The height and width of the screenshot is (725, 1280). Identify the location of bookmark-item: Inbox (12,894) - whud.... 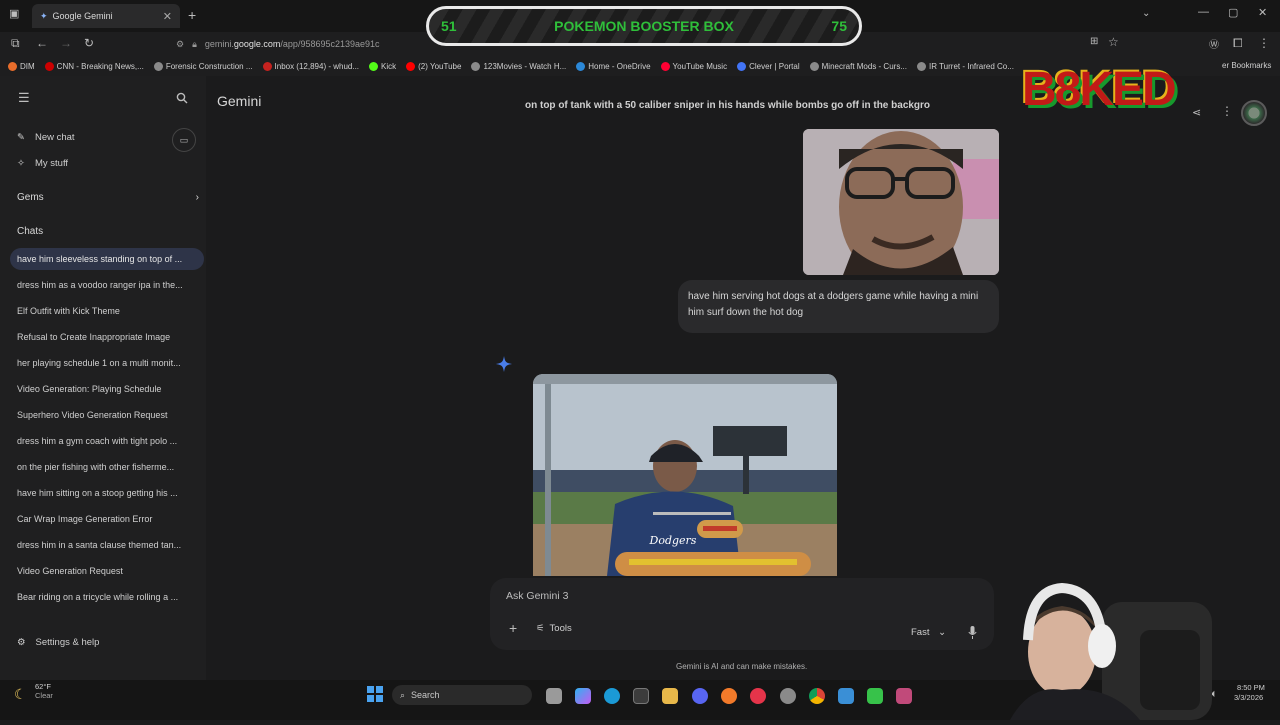
(310, 66).